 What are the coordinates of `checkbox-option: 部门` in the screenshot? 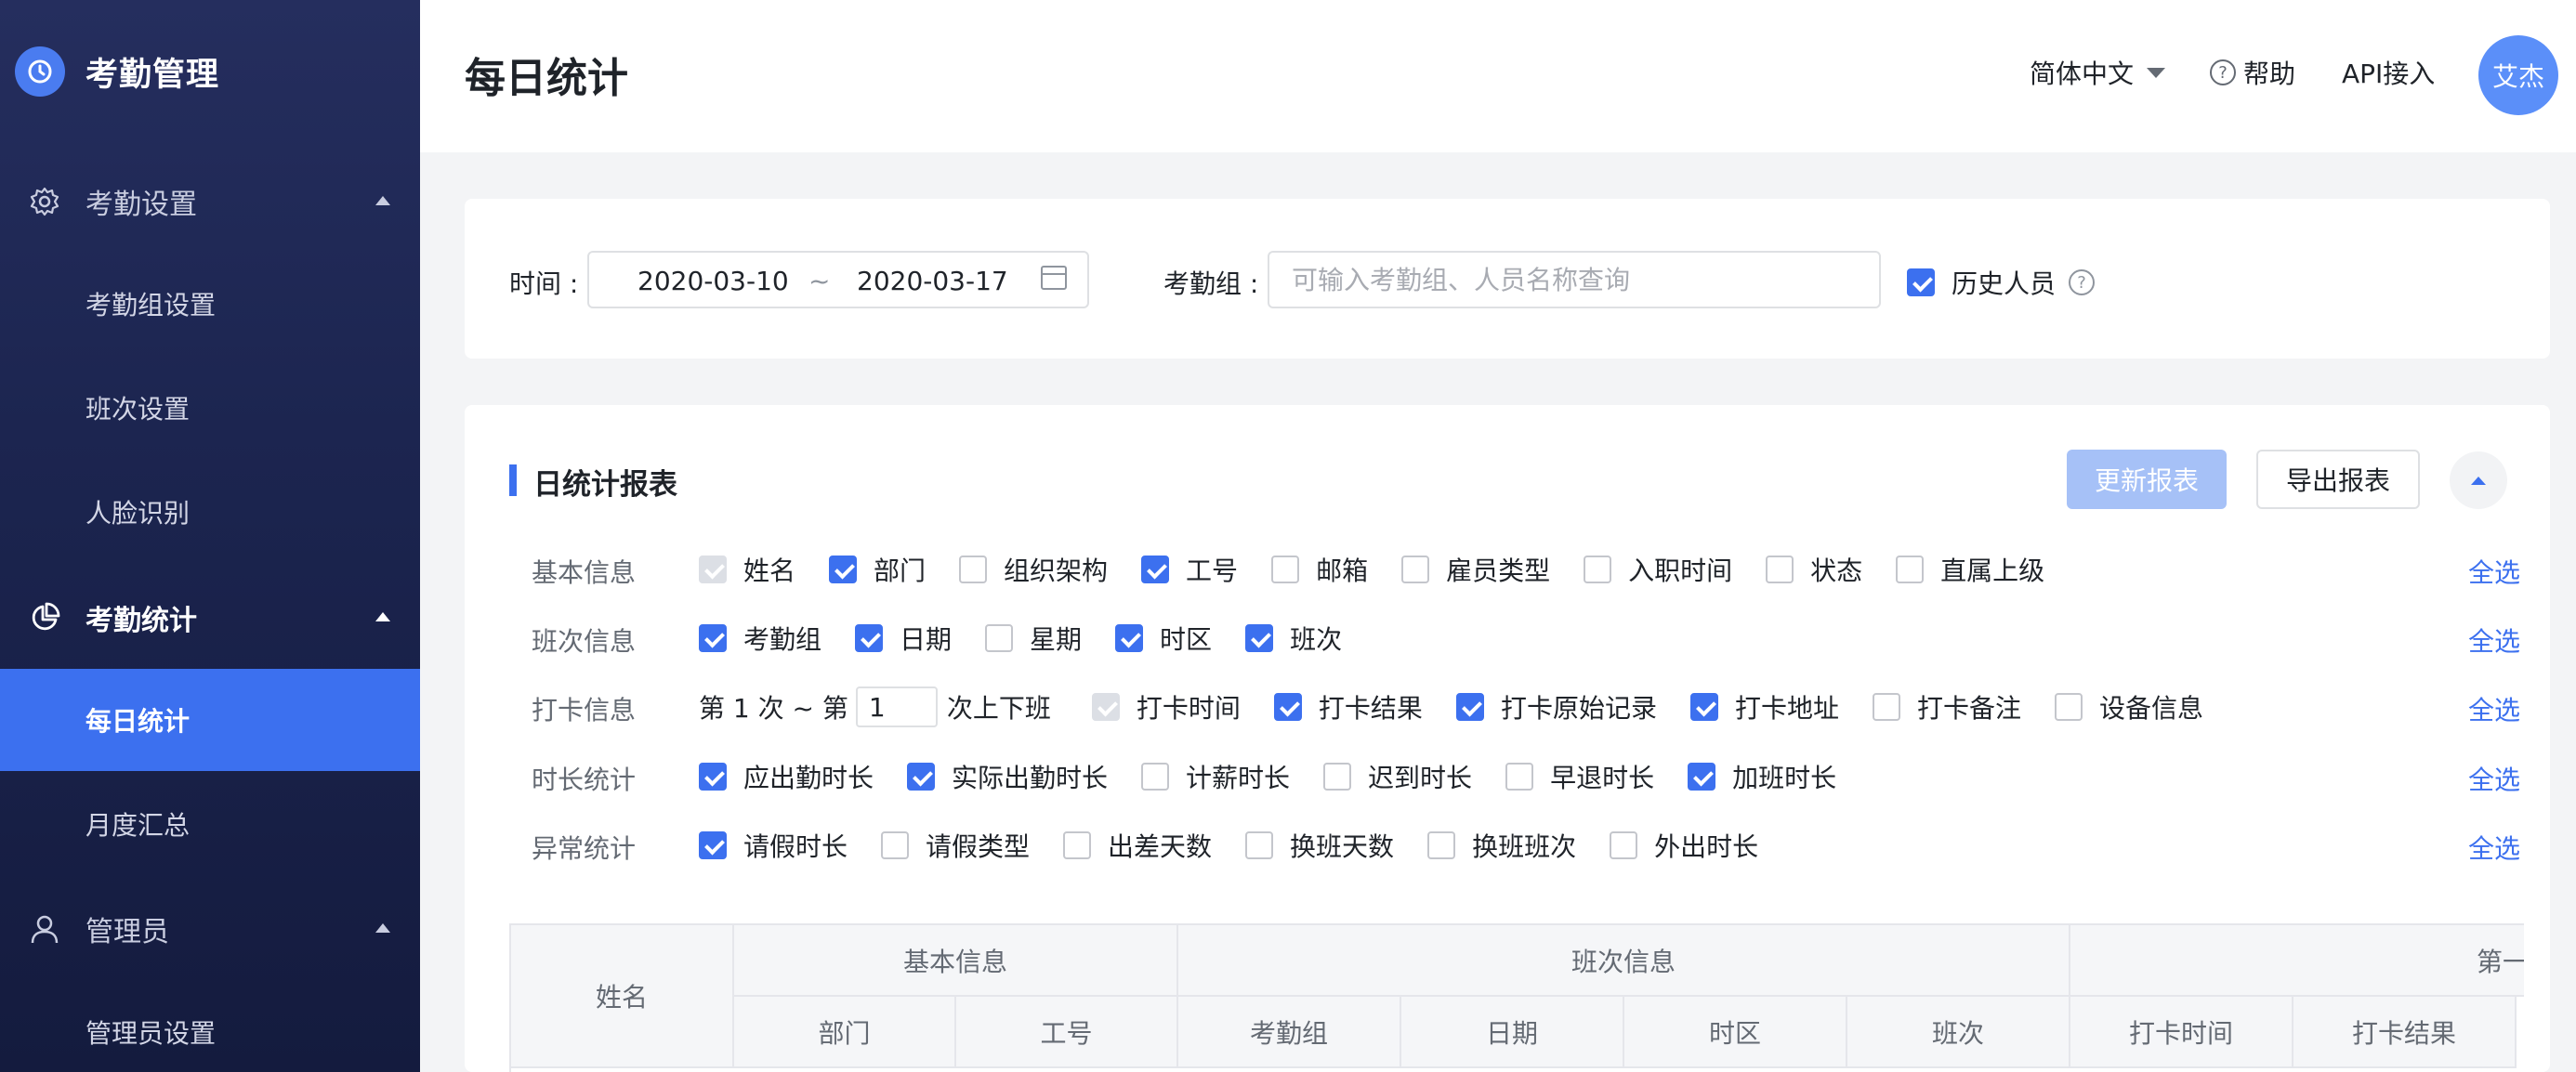 It's located at (877, 569).